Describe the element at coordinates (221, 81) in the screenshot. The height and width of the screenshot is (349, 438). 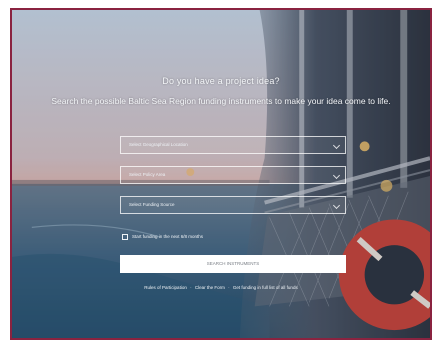
I see `hero-headline: Do you have a project idea?` at that location.